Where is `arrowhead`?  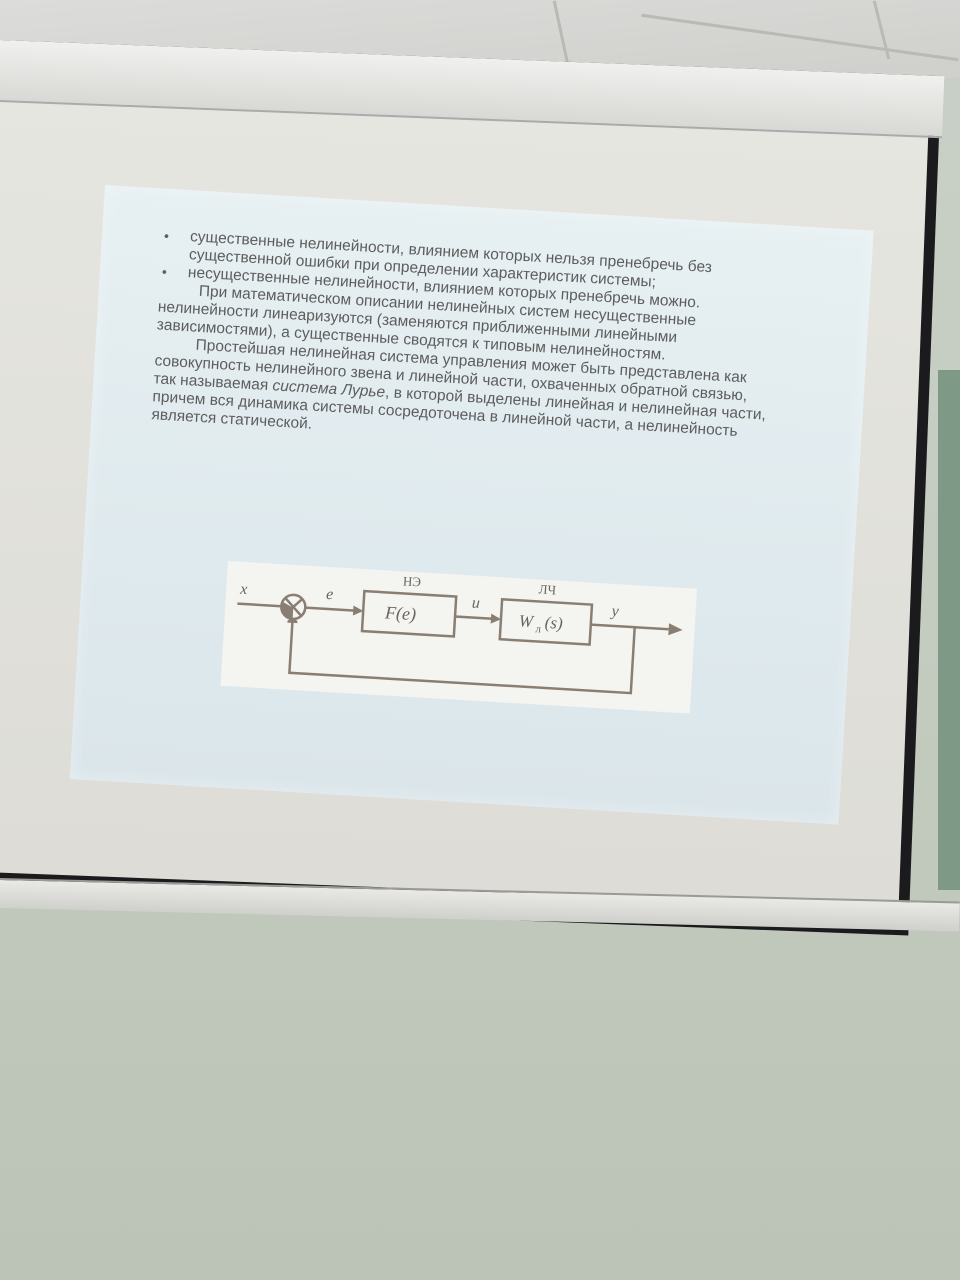
arrowhead is located at coordinates (675, 629).